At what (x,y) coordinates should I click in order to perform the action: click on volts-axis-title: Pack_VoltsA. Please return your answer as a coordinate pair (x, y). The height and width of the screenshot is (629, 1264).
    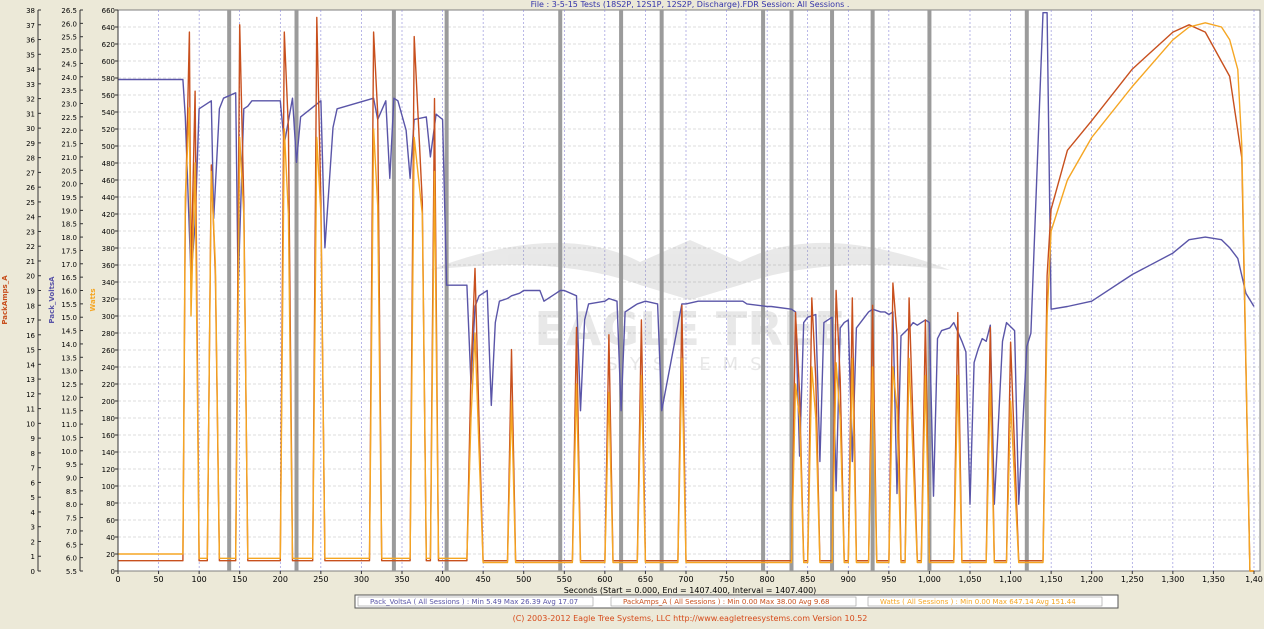
    Looking at the image, I should click on (52, 300).